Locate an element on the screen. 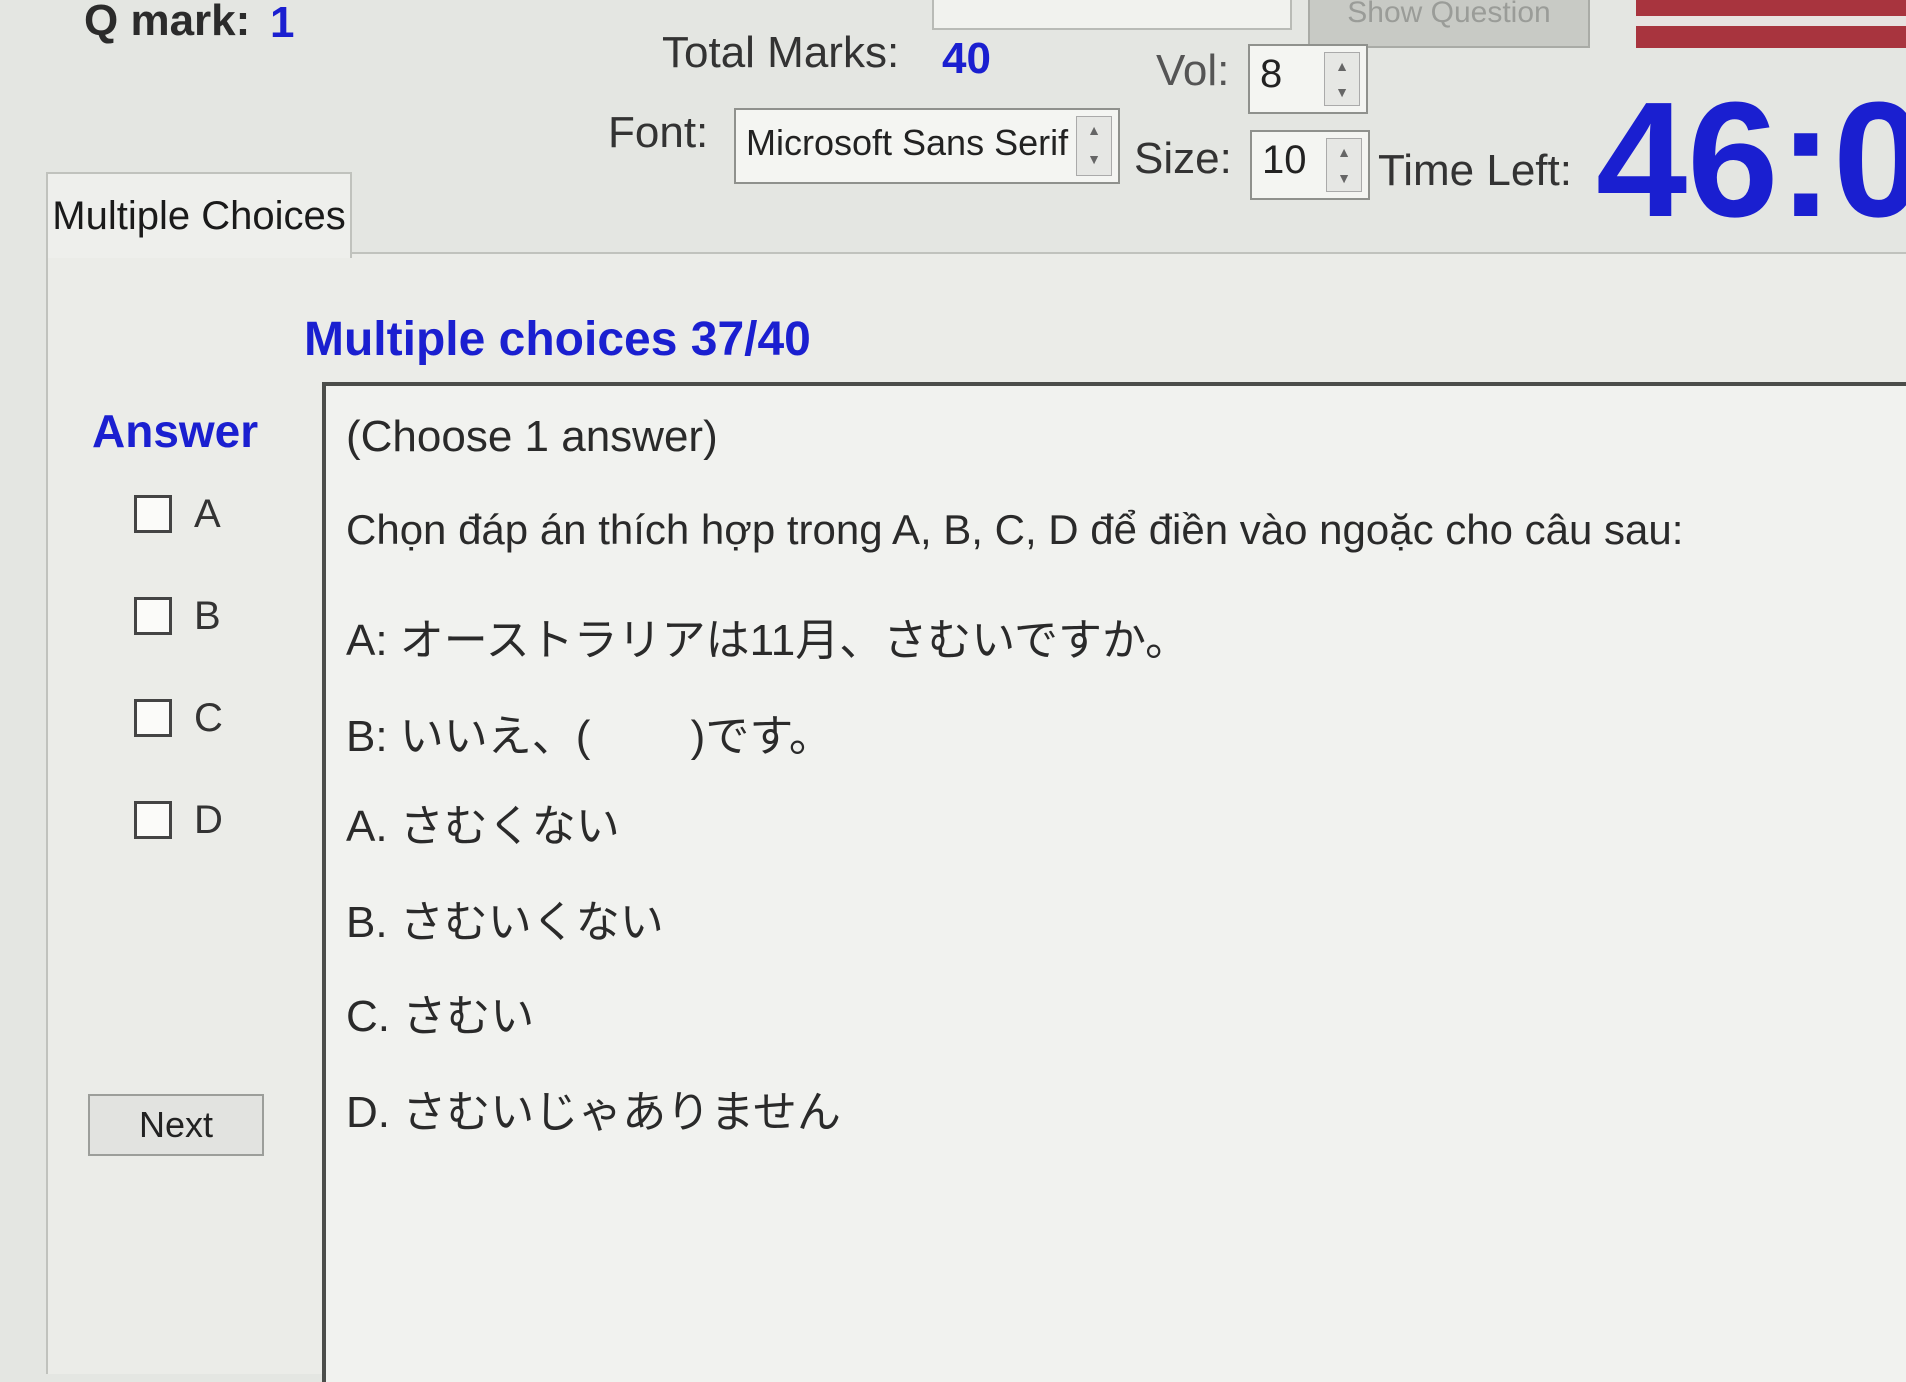  option-letter: A is located at coordinates (207, 513).